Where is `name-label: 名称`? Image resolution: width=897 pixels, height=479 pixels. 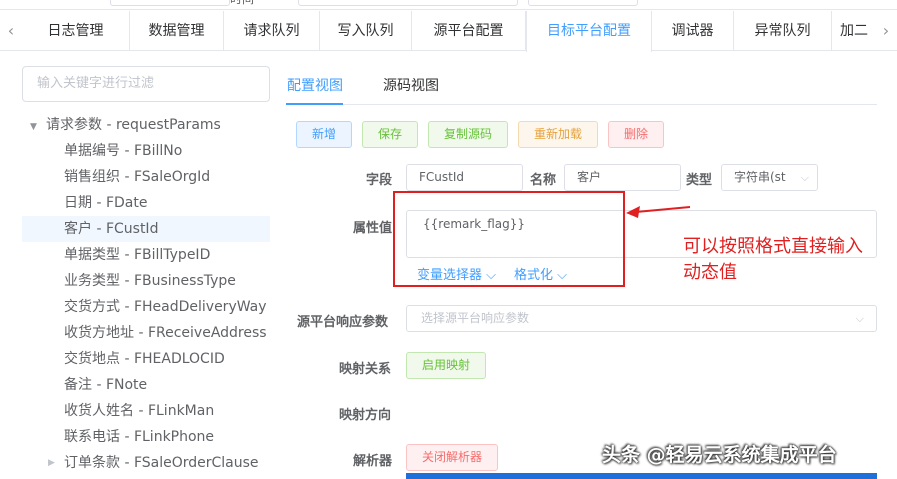
name-label: 名称 is located at coordinates (543, 180).